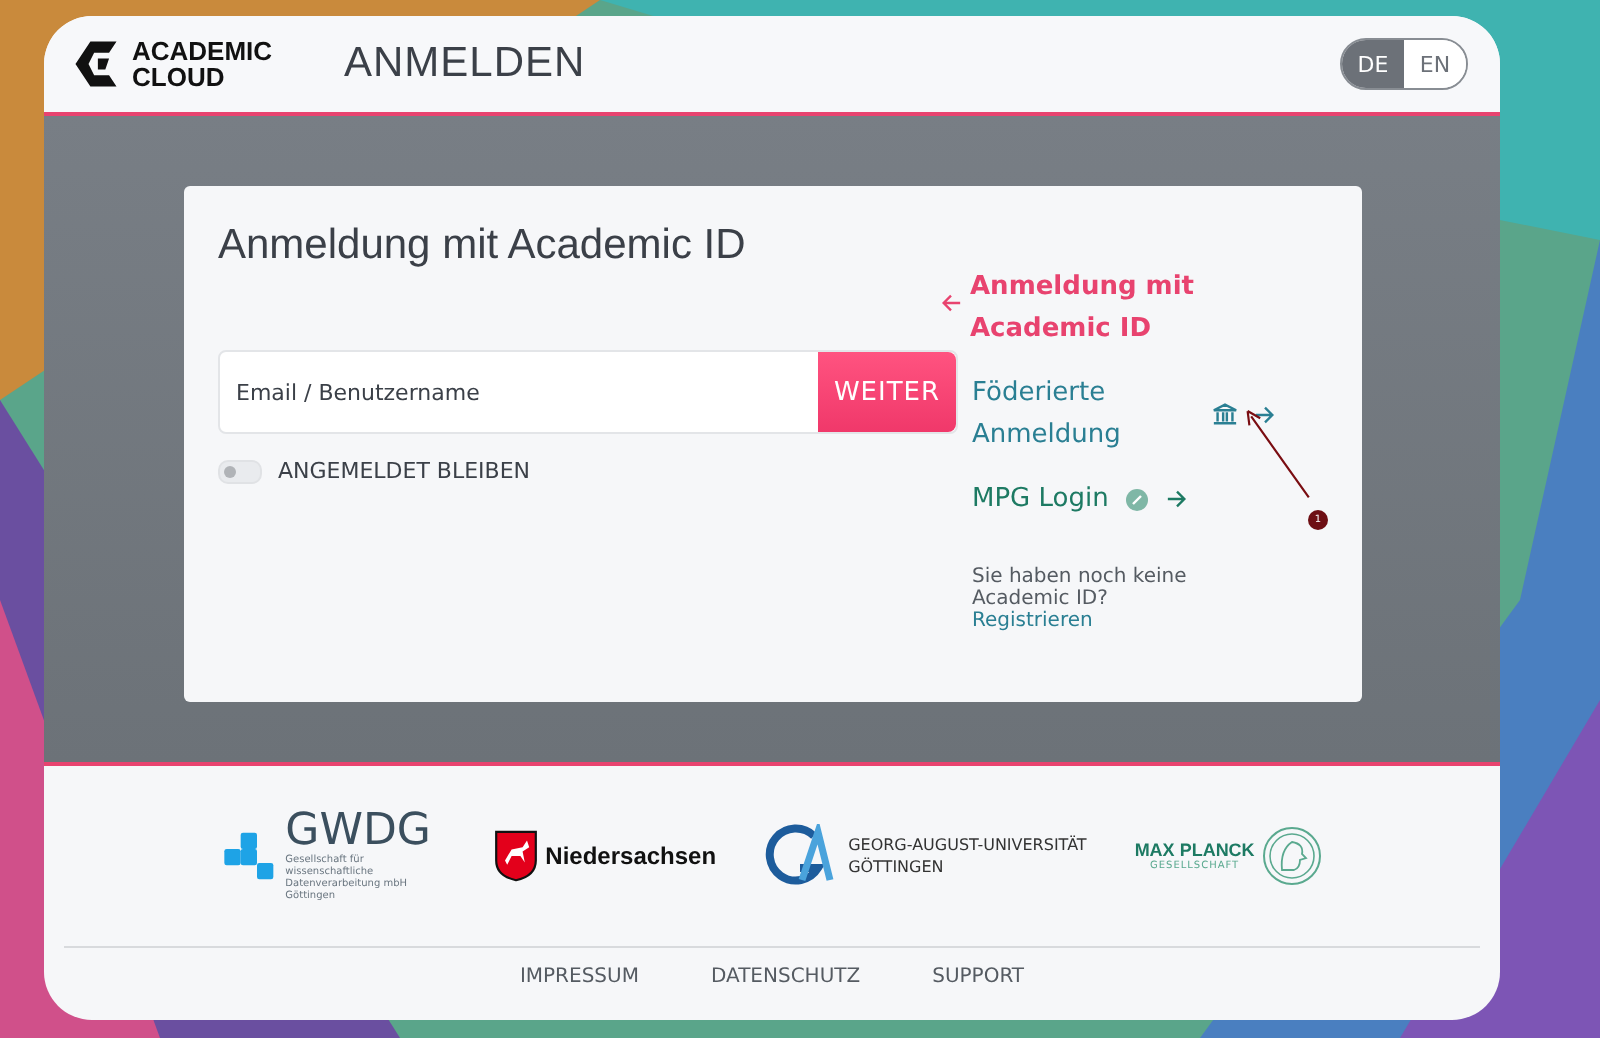 The image size is (1600, 1038). What do you see at coordinates (483, 246) in the screenshot?
I see `card-title: Anmeldung mit Academic ID` at bounding box center [483, 246].